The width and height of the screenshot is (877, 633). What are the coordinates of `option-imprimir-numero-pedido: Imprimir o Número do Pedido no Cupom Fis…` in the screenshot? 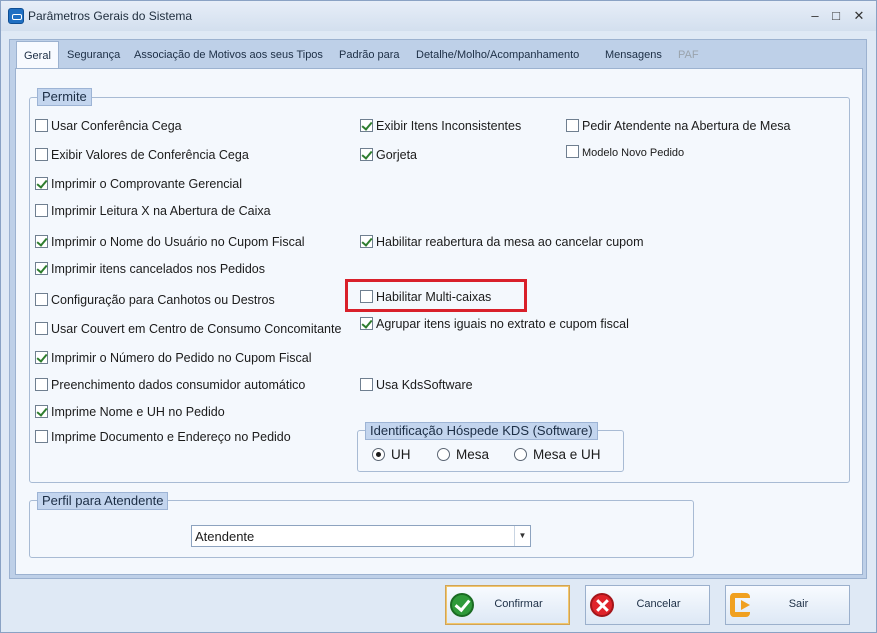 It's located at (173, 359).